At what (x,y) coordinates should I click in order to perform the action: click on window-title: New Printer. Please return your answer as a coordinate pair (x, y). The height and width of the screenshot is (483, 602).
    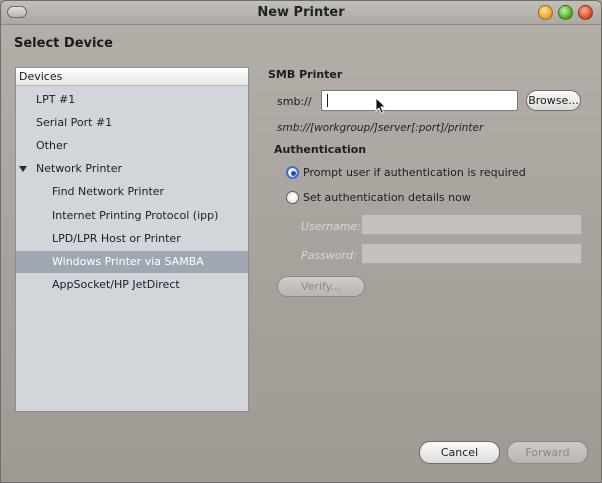
    Looking at the image, I should click on (301, 12).